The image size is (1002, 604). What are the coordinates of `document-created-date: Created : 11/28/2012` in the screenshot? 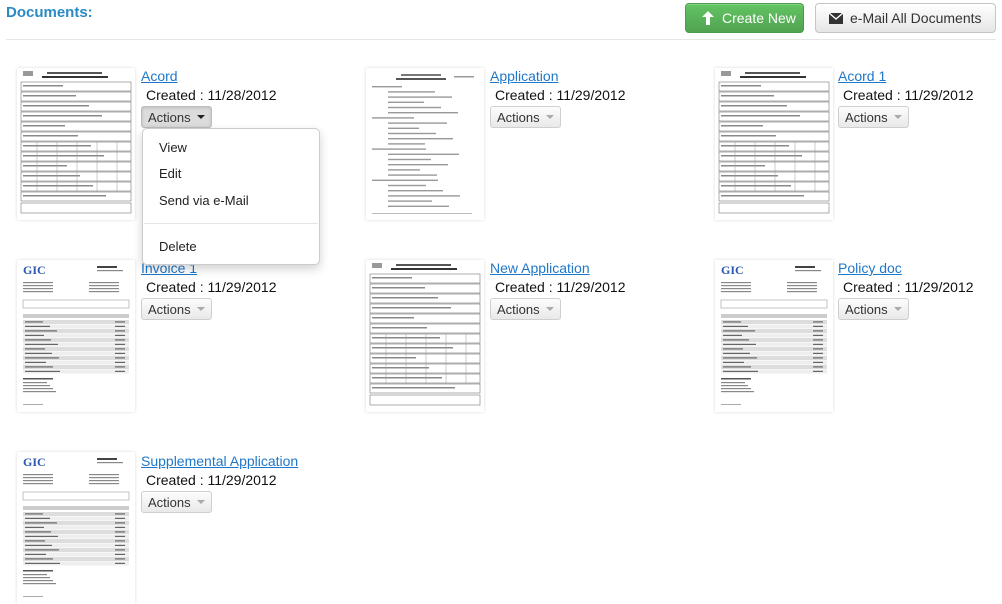 It's located at (211, 95).